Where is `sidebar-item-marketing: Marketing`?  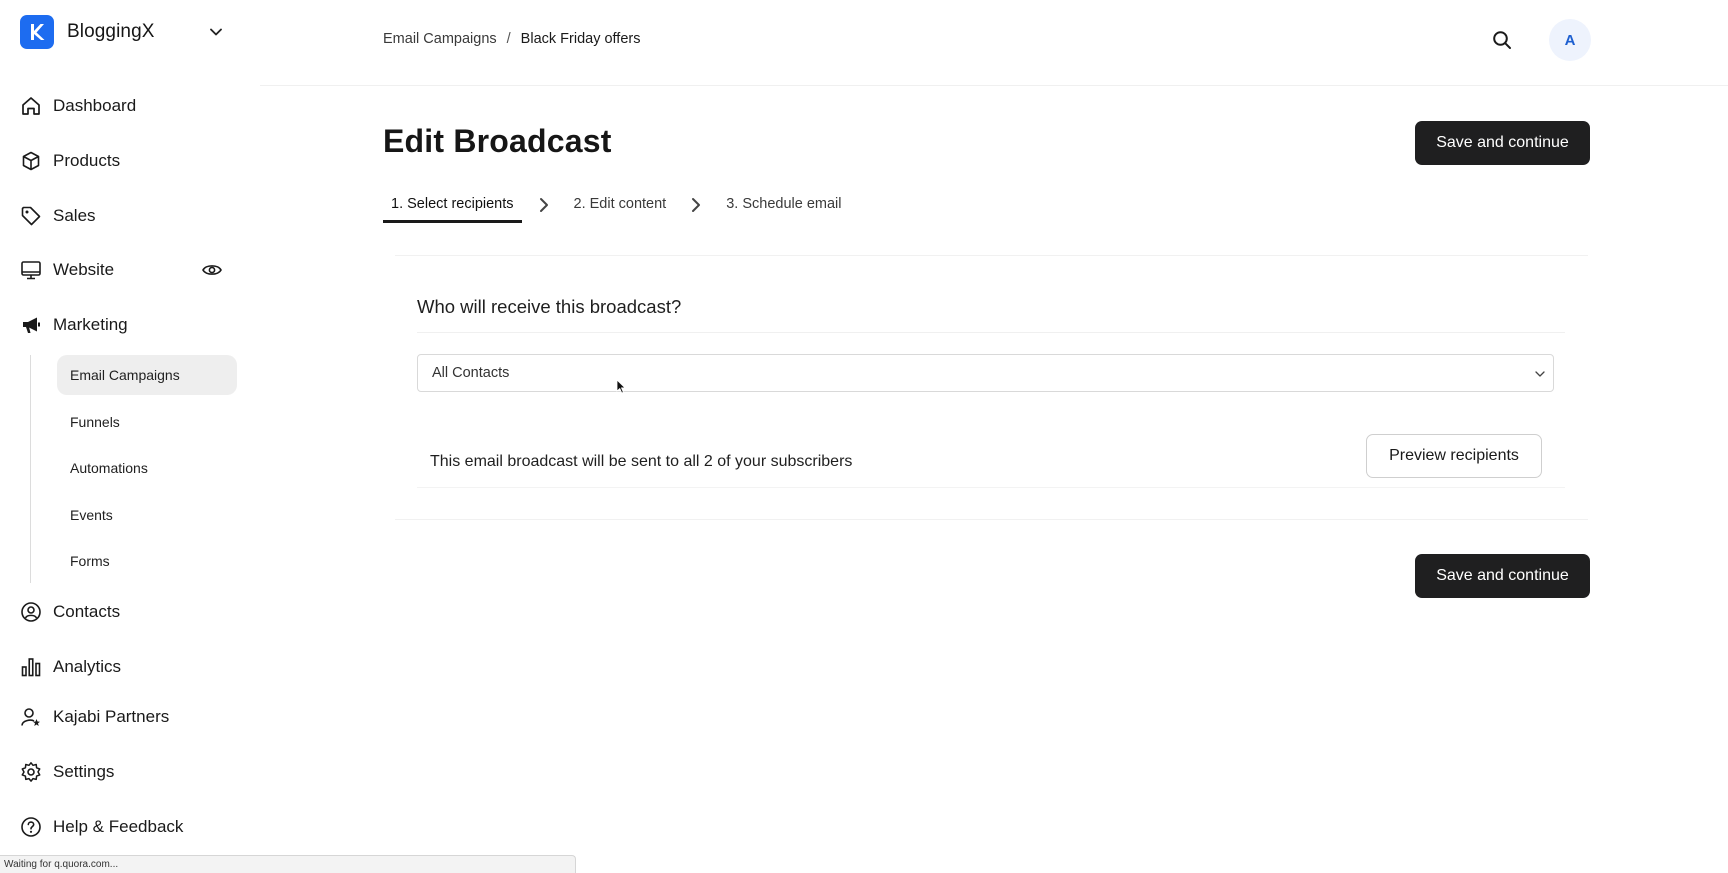 sidebar-item-marketing: Marketing is located at coordinates (125, 325).